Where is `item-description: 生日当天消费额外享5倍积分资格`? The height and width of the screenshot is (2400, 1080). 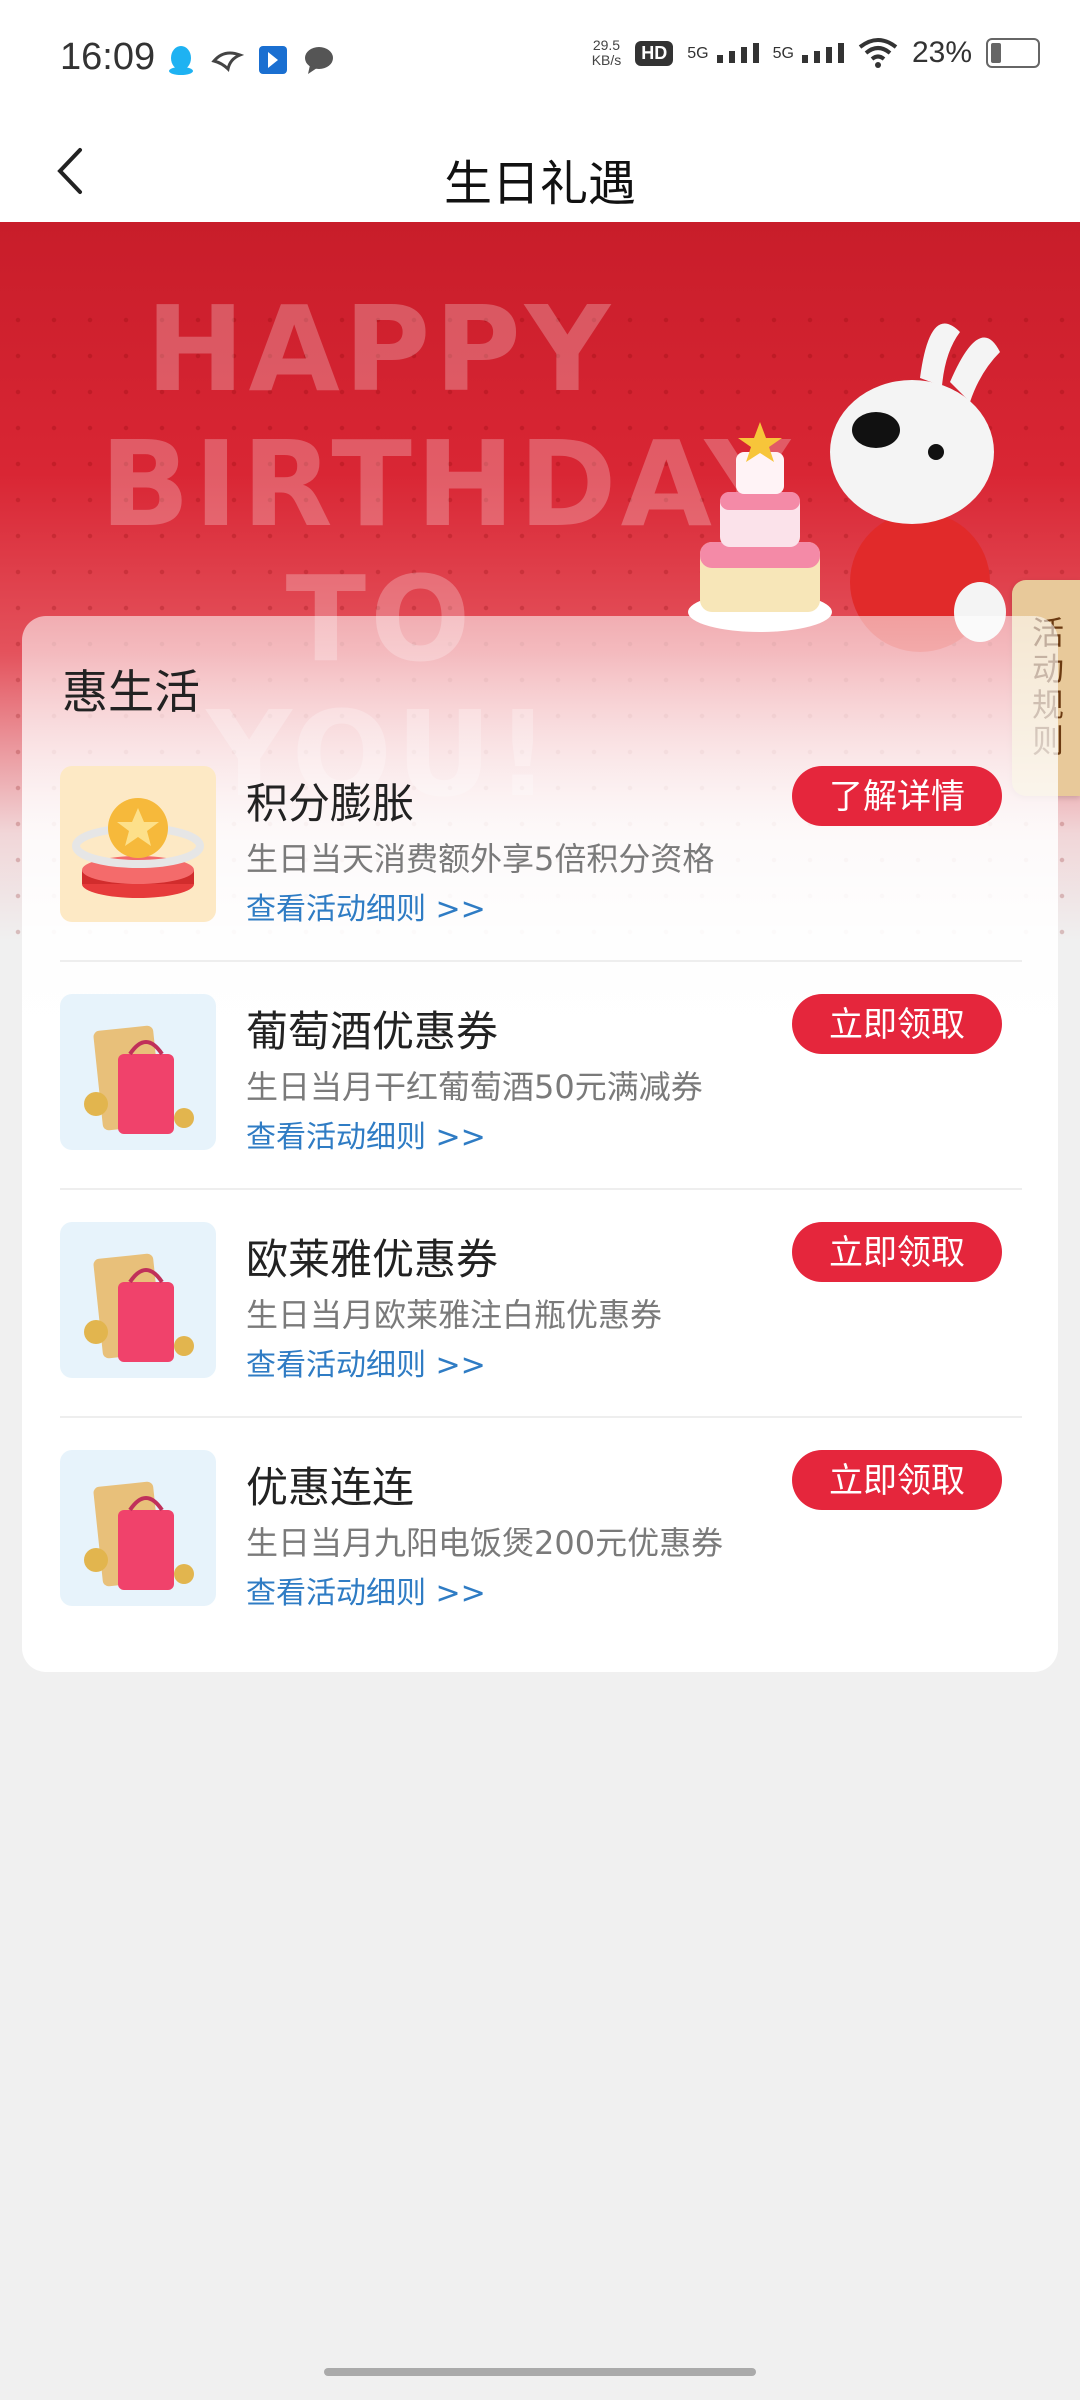 item-description: 生日当天消费额外享5倍积分资格 is located at coordinates (480, 859).